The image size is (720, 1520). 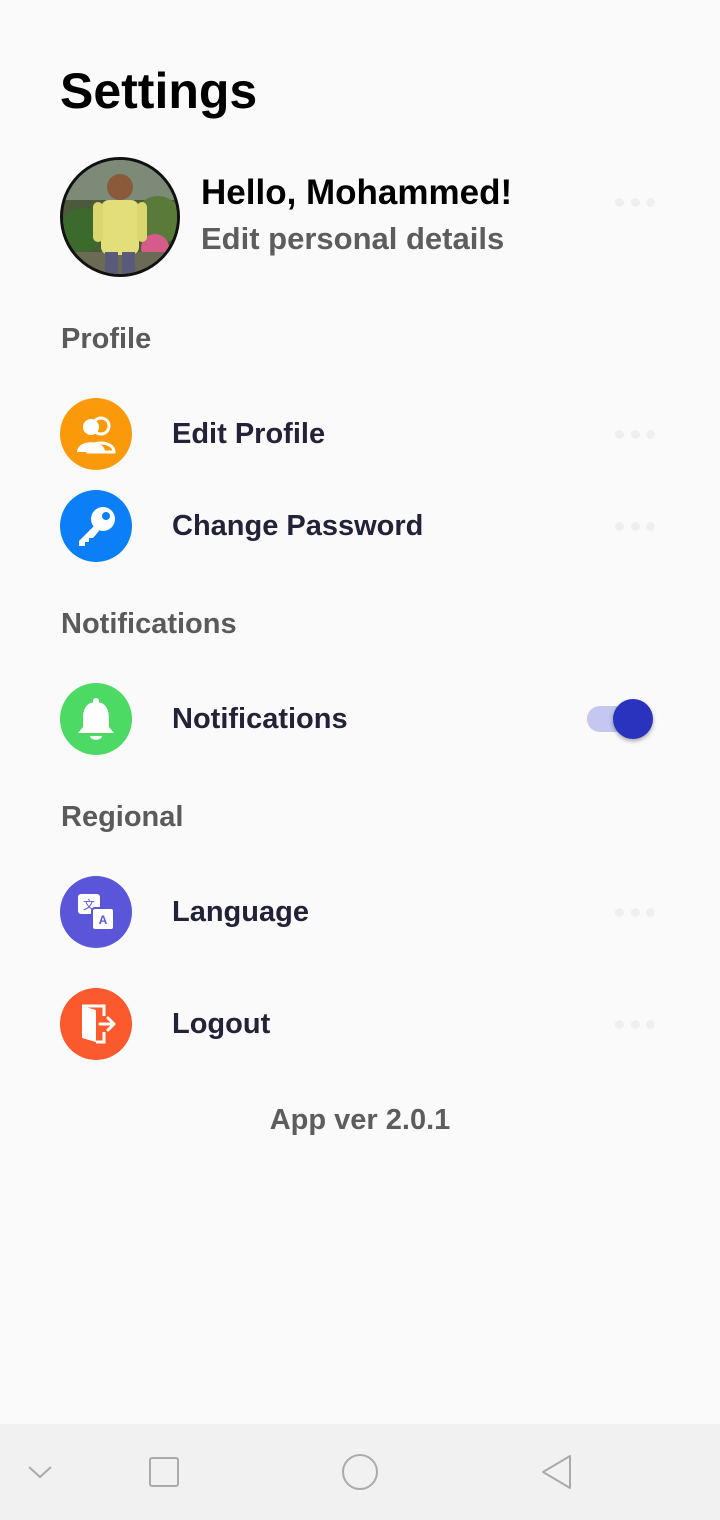 What do you see at coordinates (96, 912) in the screenshot?
I see `translate-icon: 文 A` at bounding box center [96, 912].